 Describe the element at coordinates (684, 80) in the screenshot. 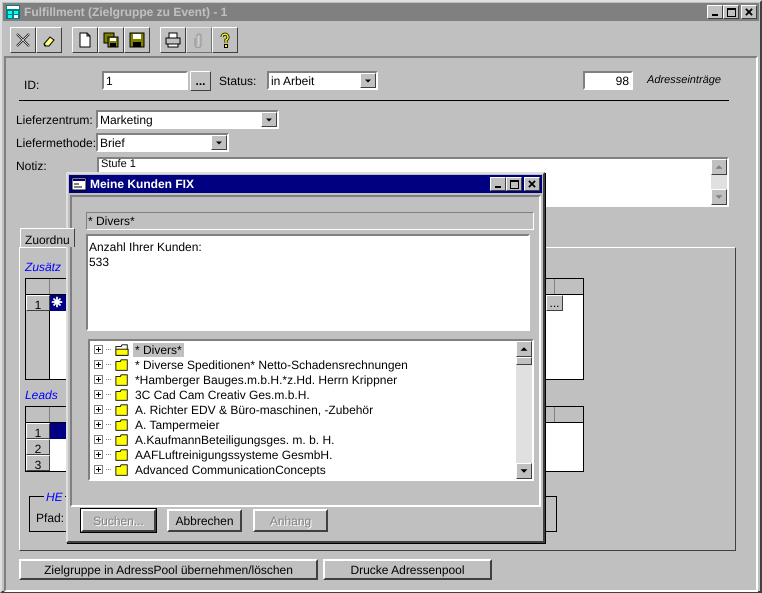

I see `field-label: Adresseinträge` at that location.